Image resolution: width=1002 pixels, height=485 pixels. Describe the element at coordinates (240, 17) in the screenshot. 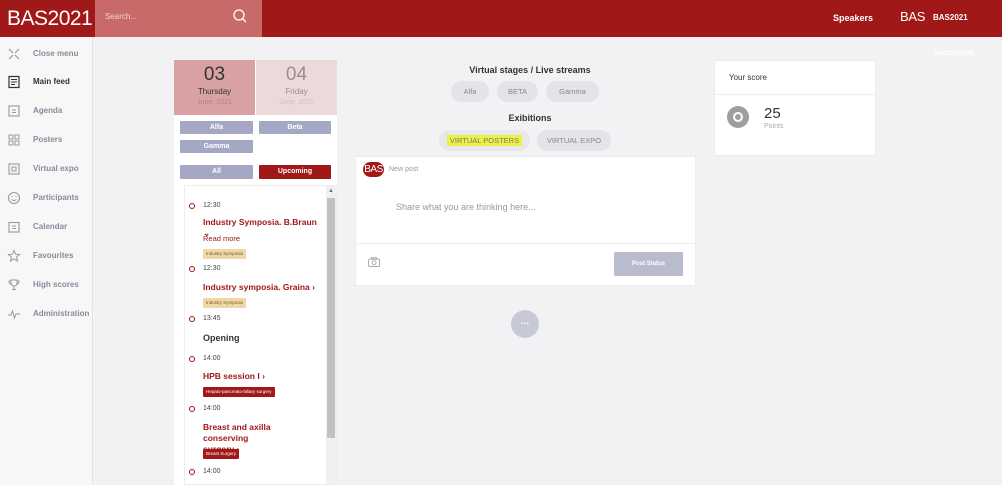

I see `search-icon` at that location.